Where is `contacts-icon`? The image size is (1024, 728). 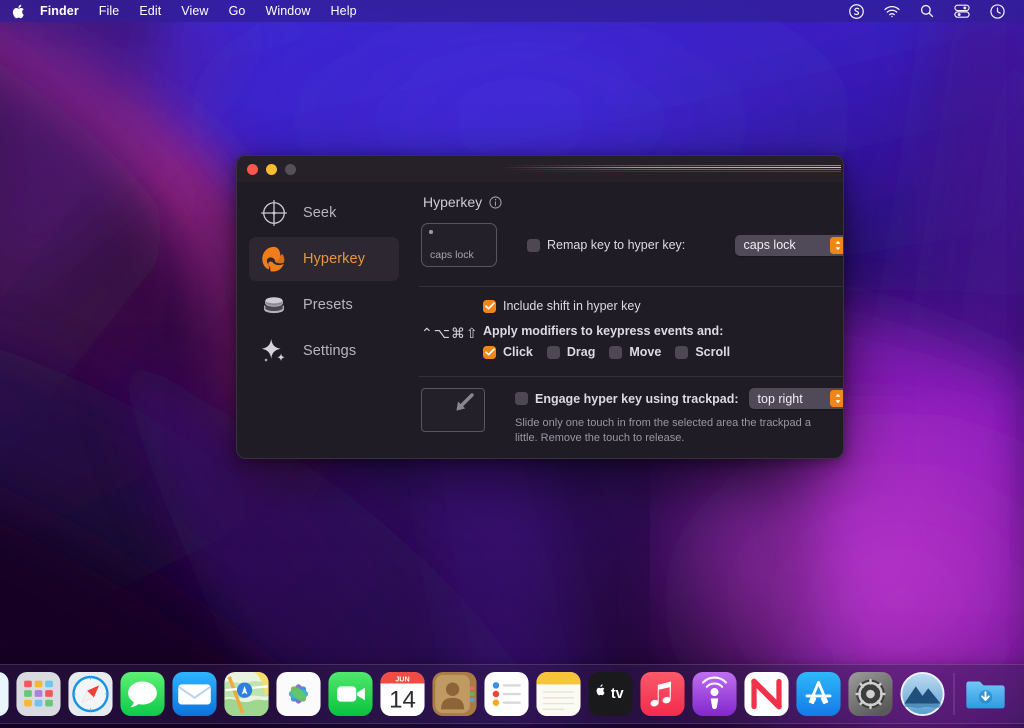 contacts-icon is located at coordinates (454, 694).